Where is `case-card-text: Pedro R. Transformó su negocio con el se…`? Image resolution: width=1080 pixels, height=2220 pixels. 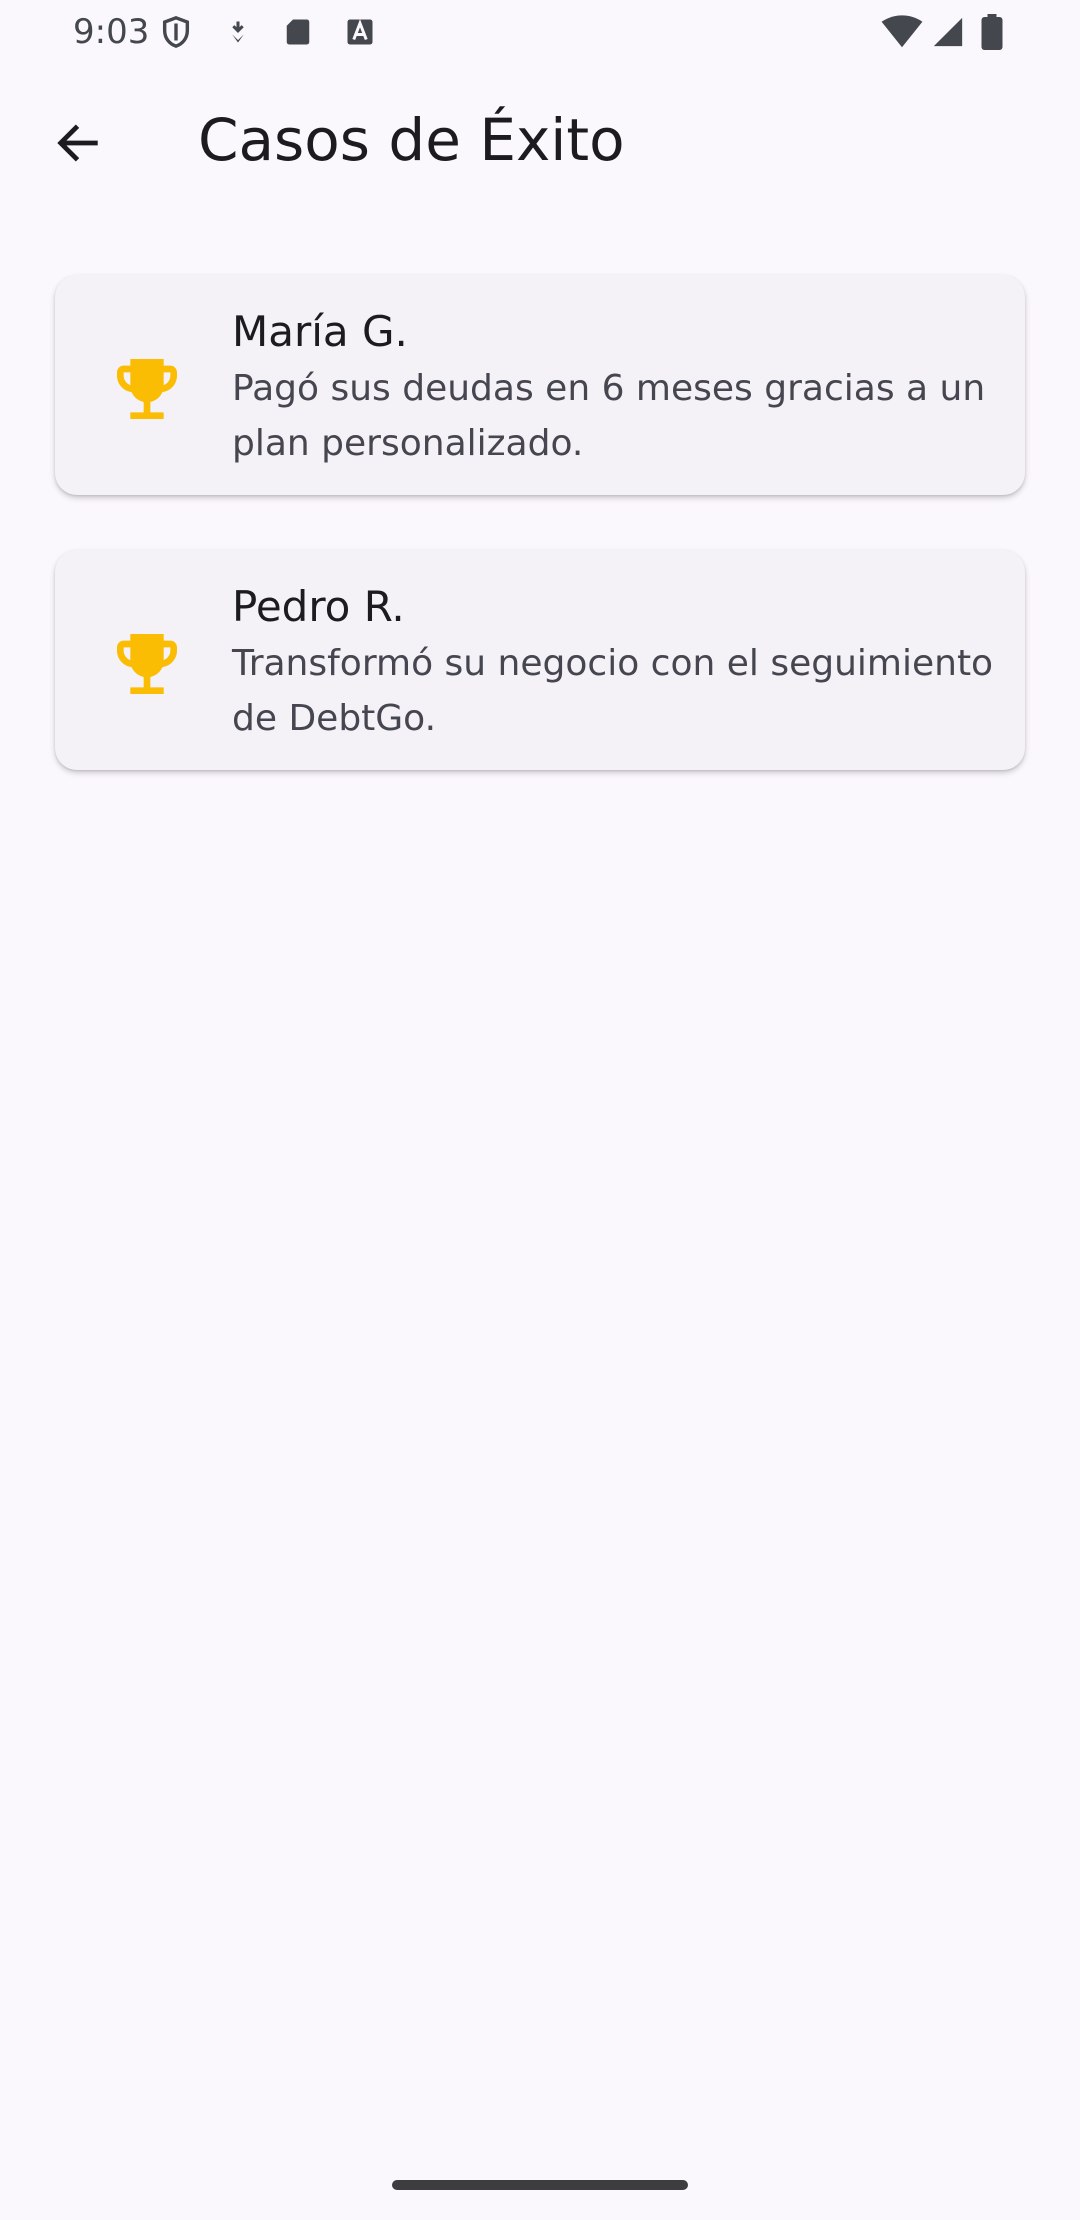 case-card-text: Pedro R. Transformó su negocio con el se… is located at coordinates (613, 663).